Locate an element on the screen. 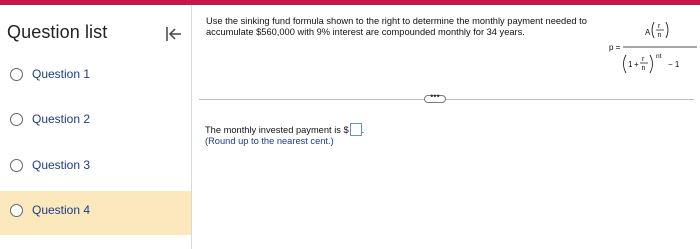 The image size is (700, 249). collapse-sidebar-button is located at coordinates (174, 34).